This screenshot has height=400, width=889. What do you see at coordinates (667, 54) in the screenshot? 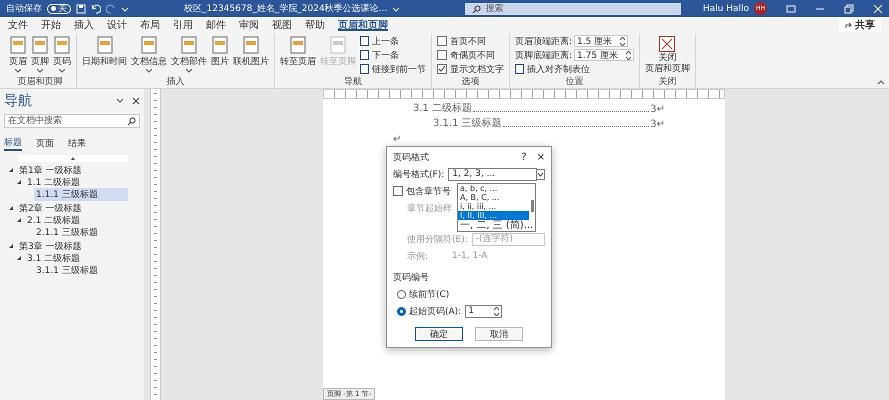
I see `close-header-footer-button: 关闭 页眉和页脚` at bounding box center [667, 54].